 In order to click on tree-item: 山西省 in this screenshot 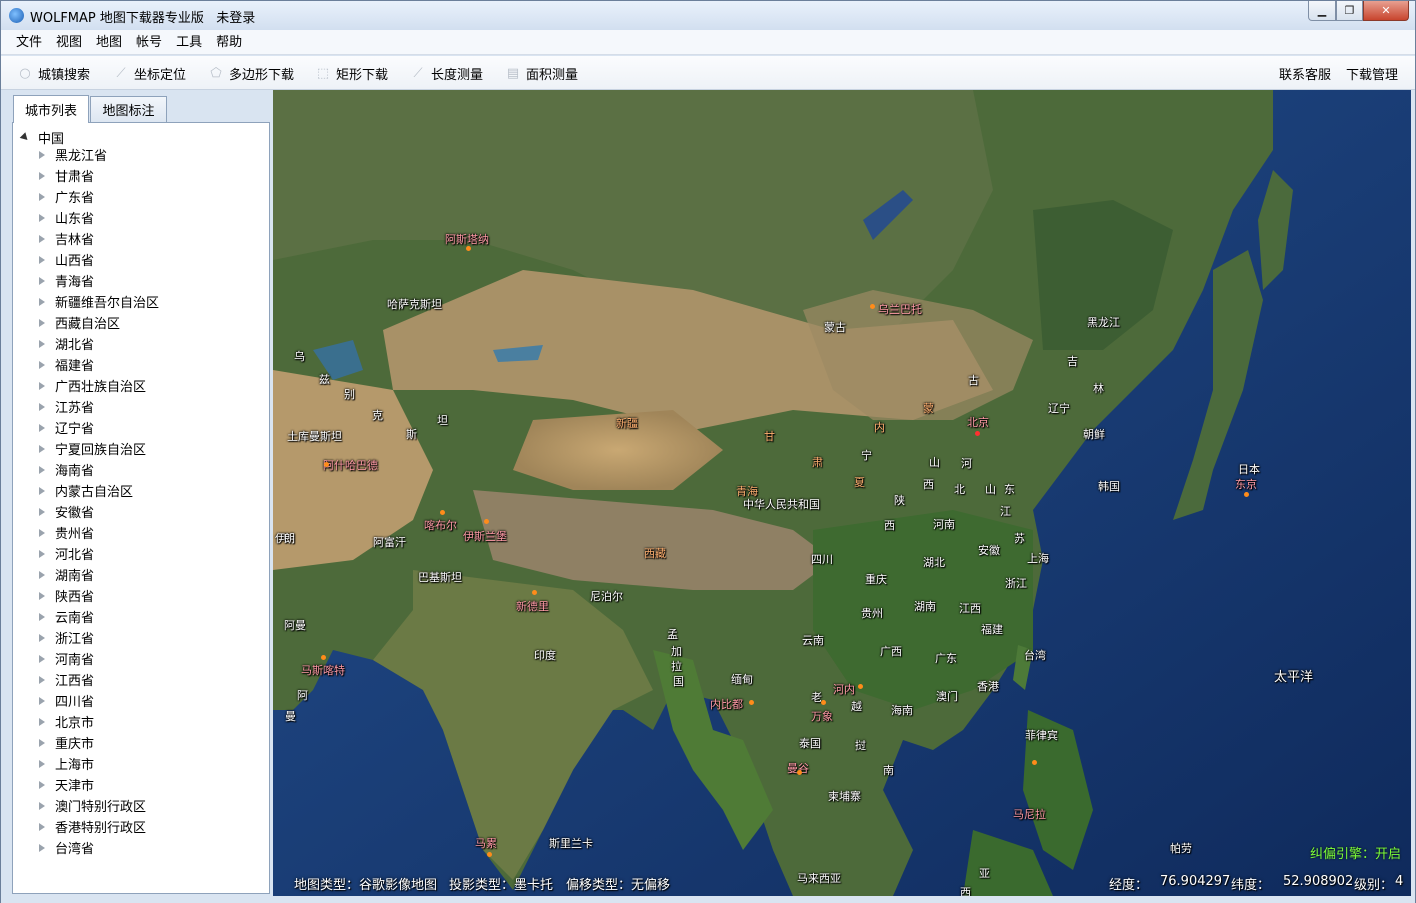, I will do `click(66, 259)`.